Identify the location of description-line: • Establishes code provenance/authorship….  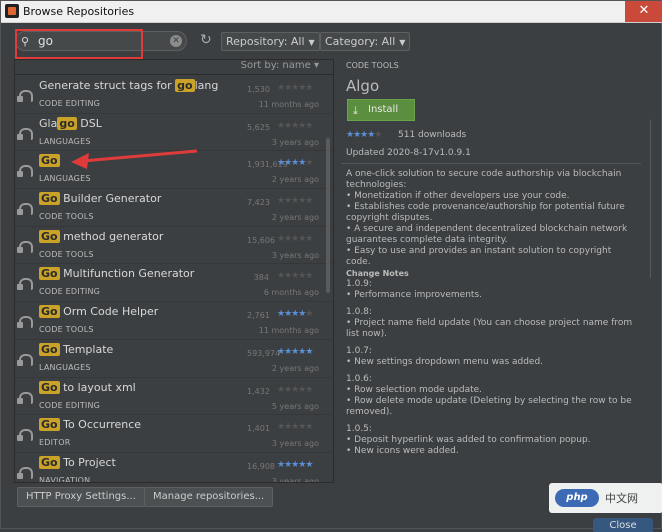
(485, 212).